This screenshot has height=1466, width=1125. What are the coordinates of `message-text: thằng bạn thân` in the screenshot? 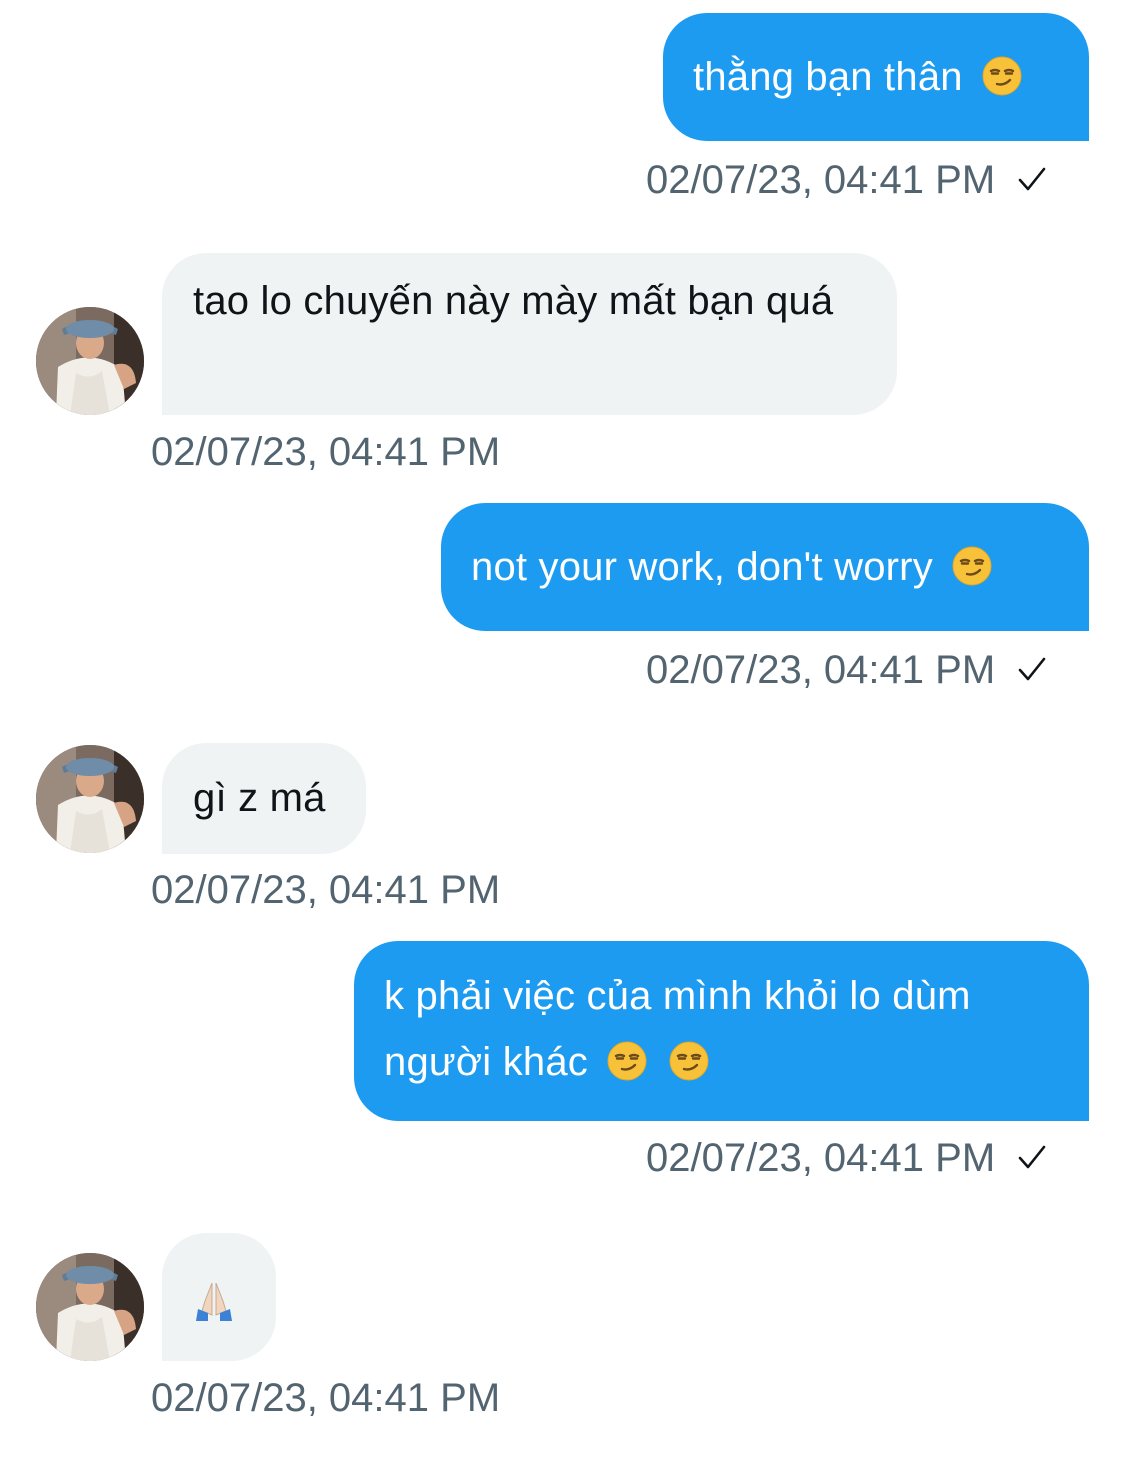 It's located at (828, 77).